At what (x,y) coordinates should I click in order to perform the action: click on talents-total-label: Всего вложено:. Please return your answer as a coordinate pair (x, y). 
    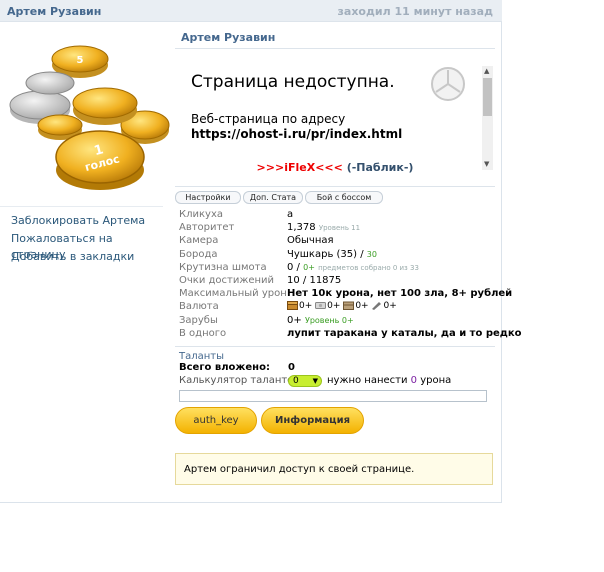
    Looking at the image, I should click on (224, 367).